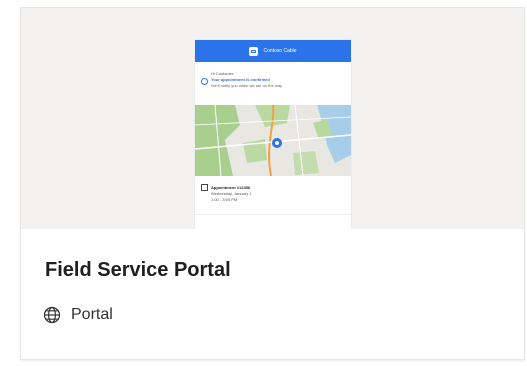  Describe the element at coordinates (52, 315) in the screenshot. I see `globe-icon` at that location.